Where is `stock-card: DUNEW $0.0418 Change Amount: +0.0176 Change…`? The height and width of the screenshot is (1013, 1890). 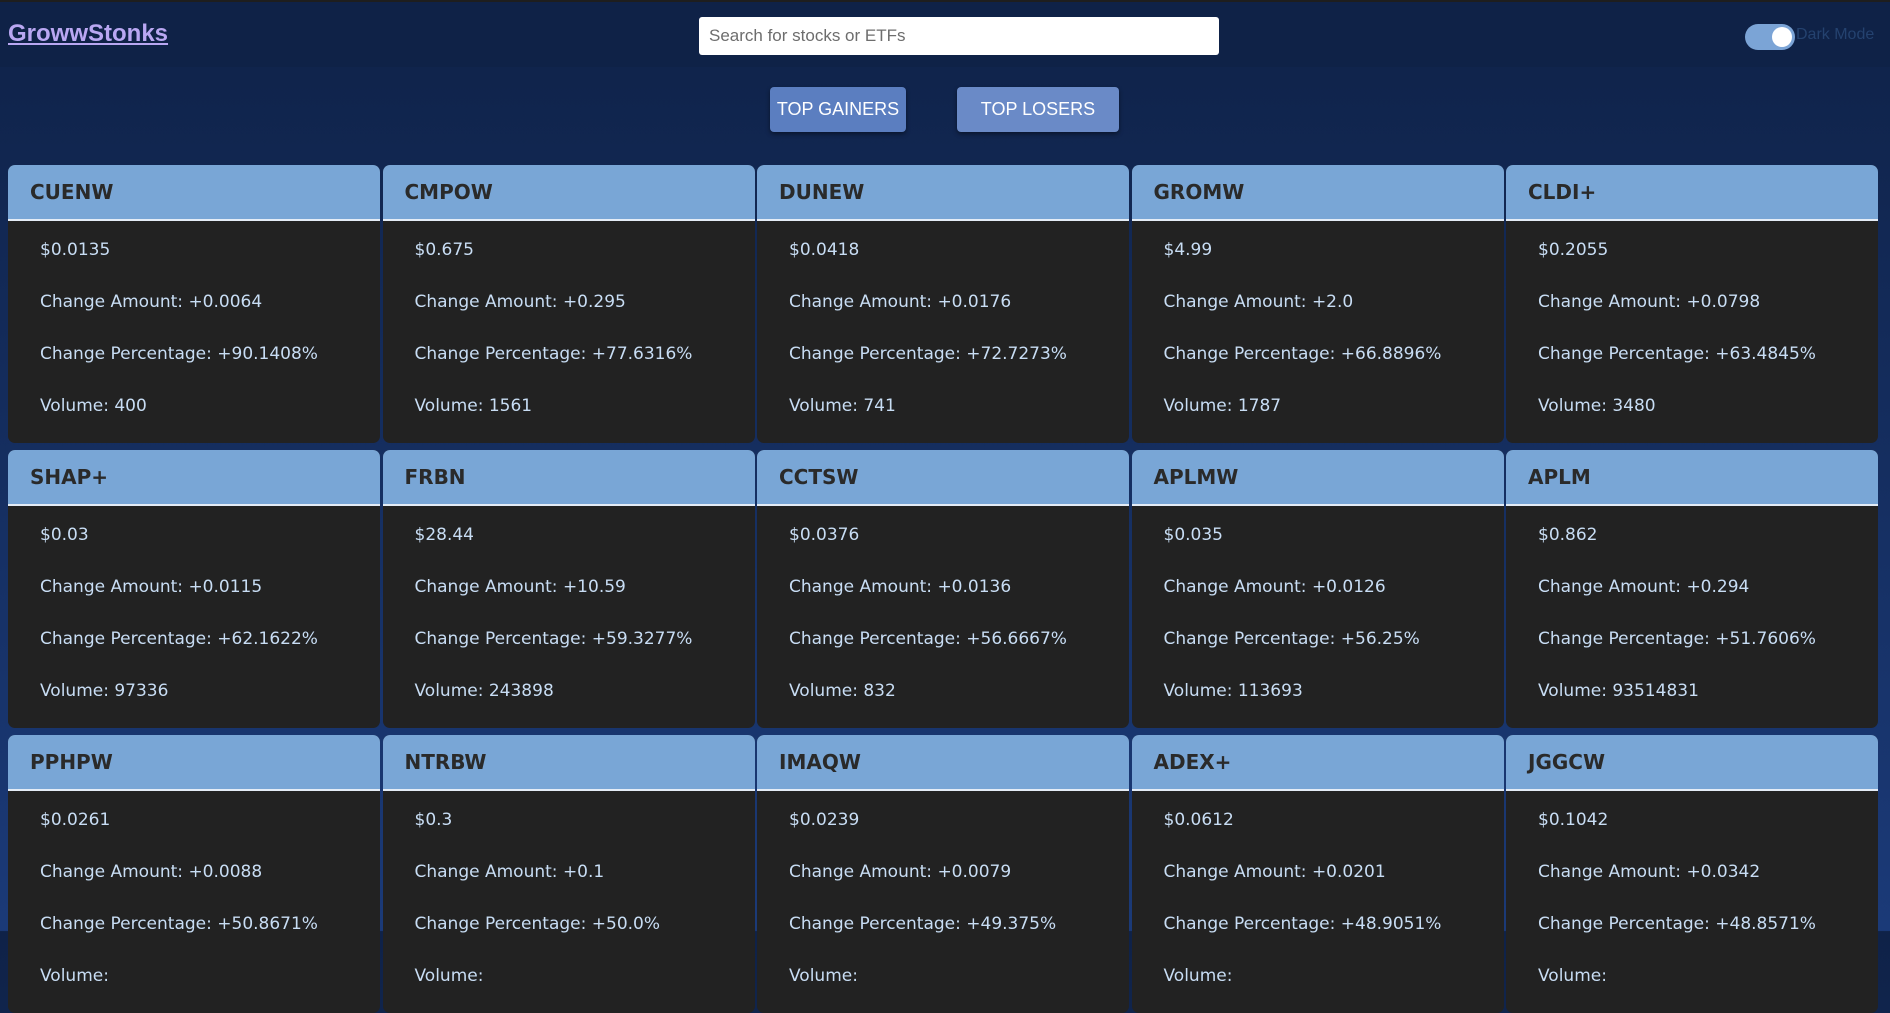 stock-card: DUNEW $0.0418 Change Amount: +0.0176 Change… is located at coordinates (943, 304).